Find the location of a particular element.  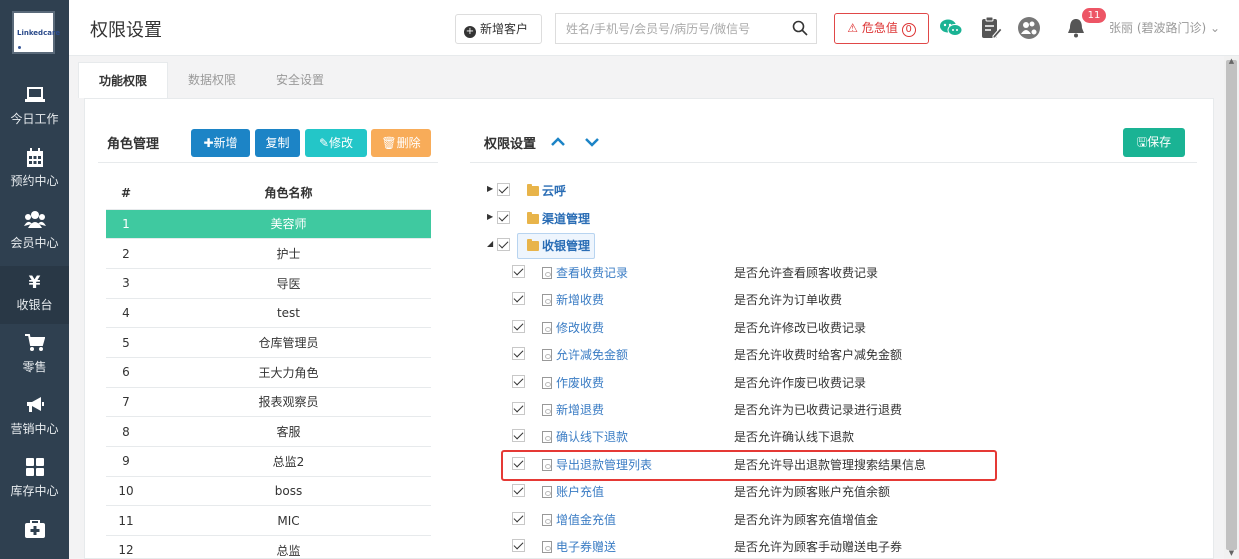

table-row: 1 美容师 is located at coordinates (268, 224).